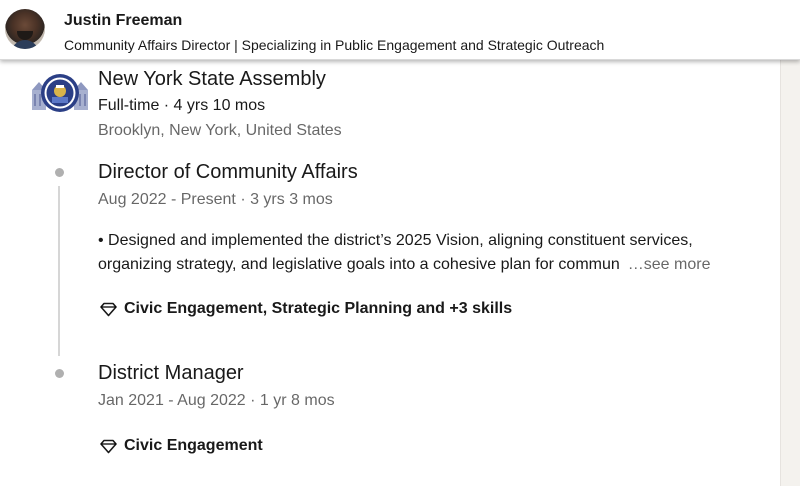 The image size is (800, 486). What do you see at coordinates (212, 79) in the screenshot?
I see `company-name: New York State Assembly` at bounding box center [212, 79].